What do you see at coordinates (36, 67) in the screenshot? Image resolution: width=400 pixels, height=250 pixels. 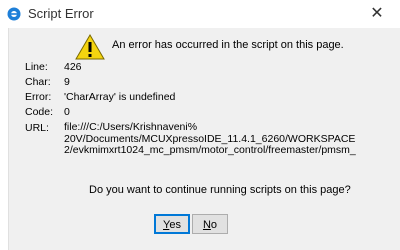 I see `line-label: Line:` at bounding box center [36, 67].